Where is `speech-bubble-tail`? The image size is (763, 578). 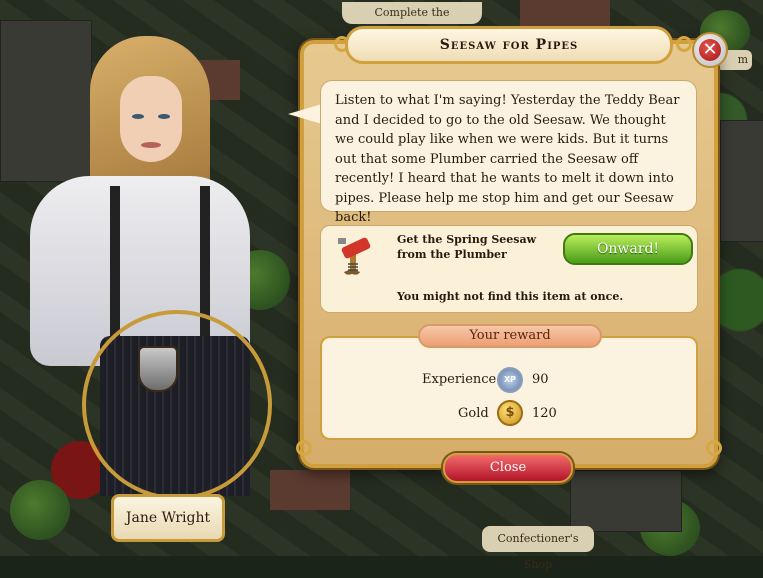 speech-bubble-tail is located at coordinates (305, 114).